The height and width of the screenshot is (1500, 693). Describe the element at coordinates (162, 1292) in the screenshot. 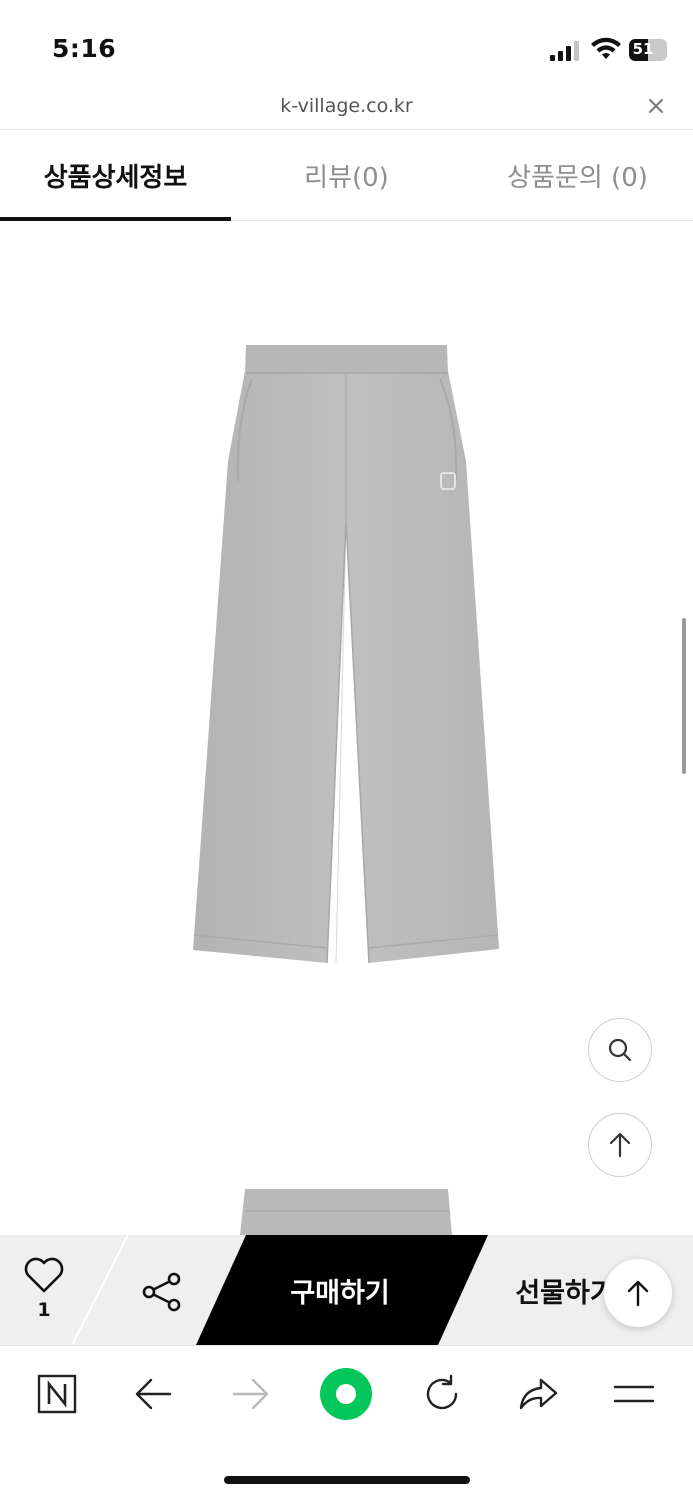

I see `share-icon` at that location.